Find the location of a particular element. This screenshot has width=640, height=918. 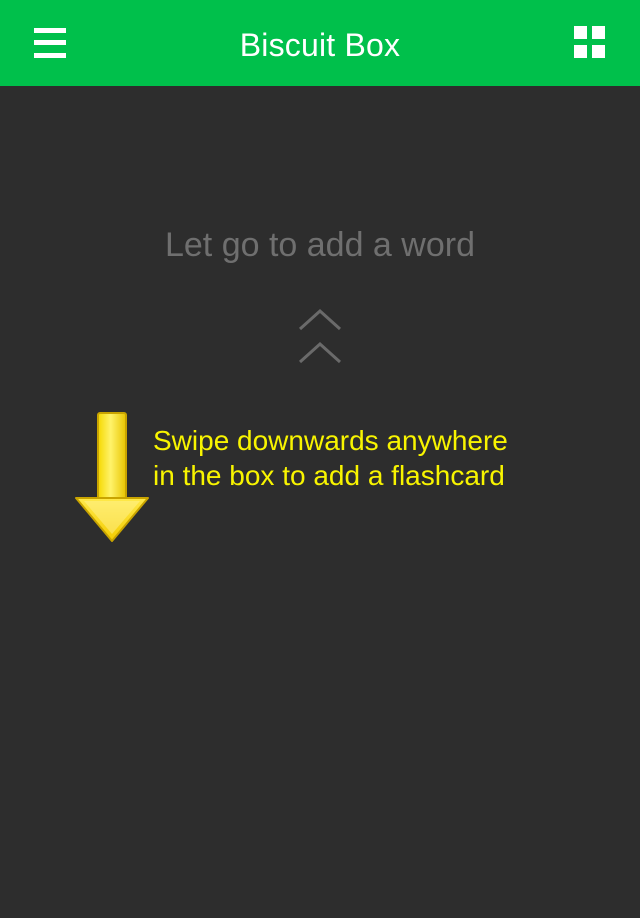

double-chevron-up-icon is located at coordinates (320, 336).